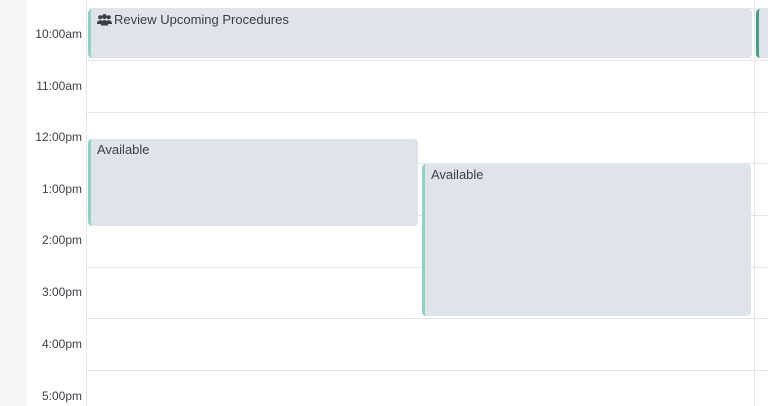  What do you see at coordinates (420, 33) in the screenshot?
I see `event-review-upcoming-procedures: Review Upcoming Procedures` at bounding box center [420, 33].